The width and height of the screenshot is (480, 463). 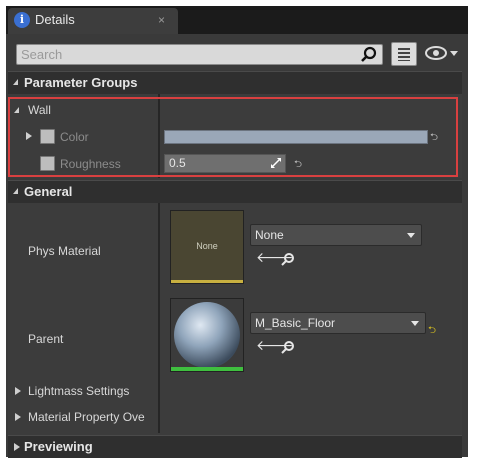 I want to click on section-general: General, so click(x=235, y=191).